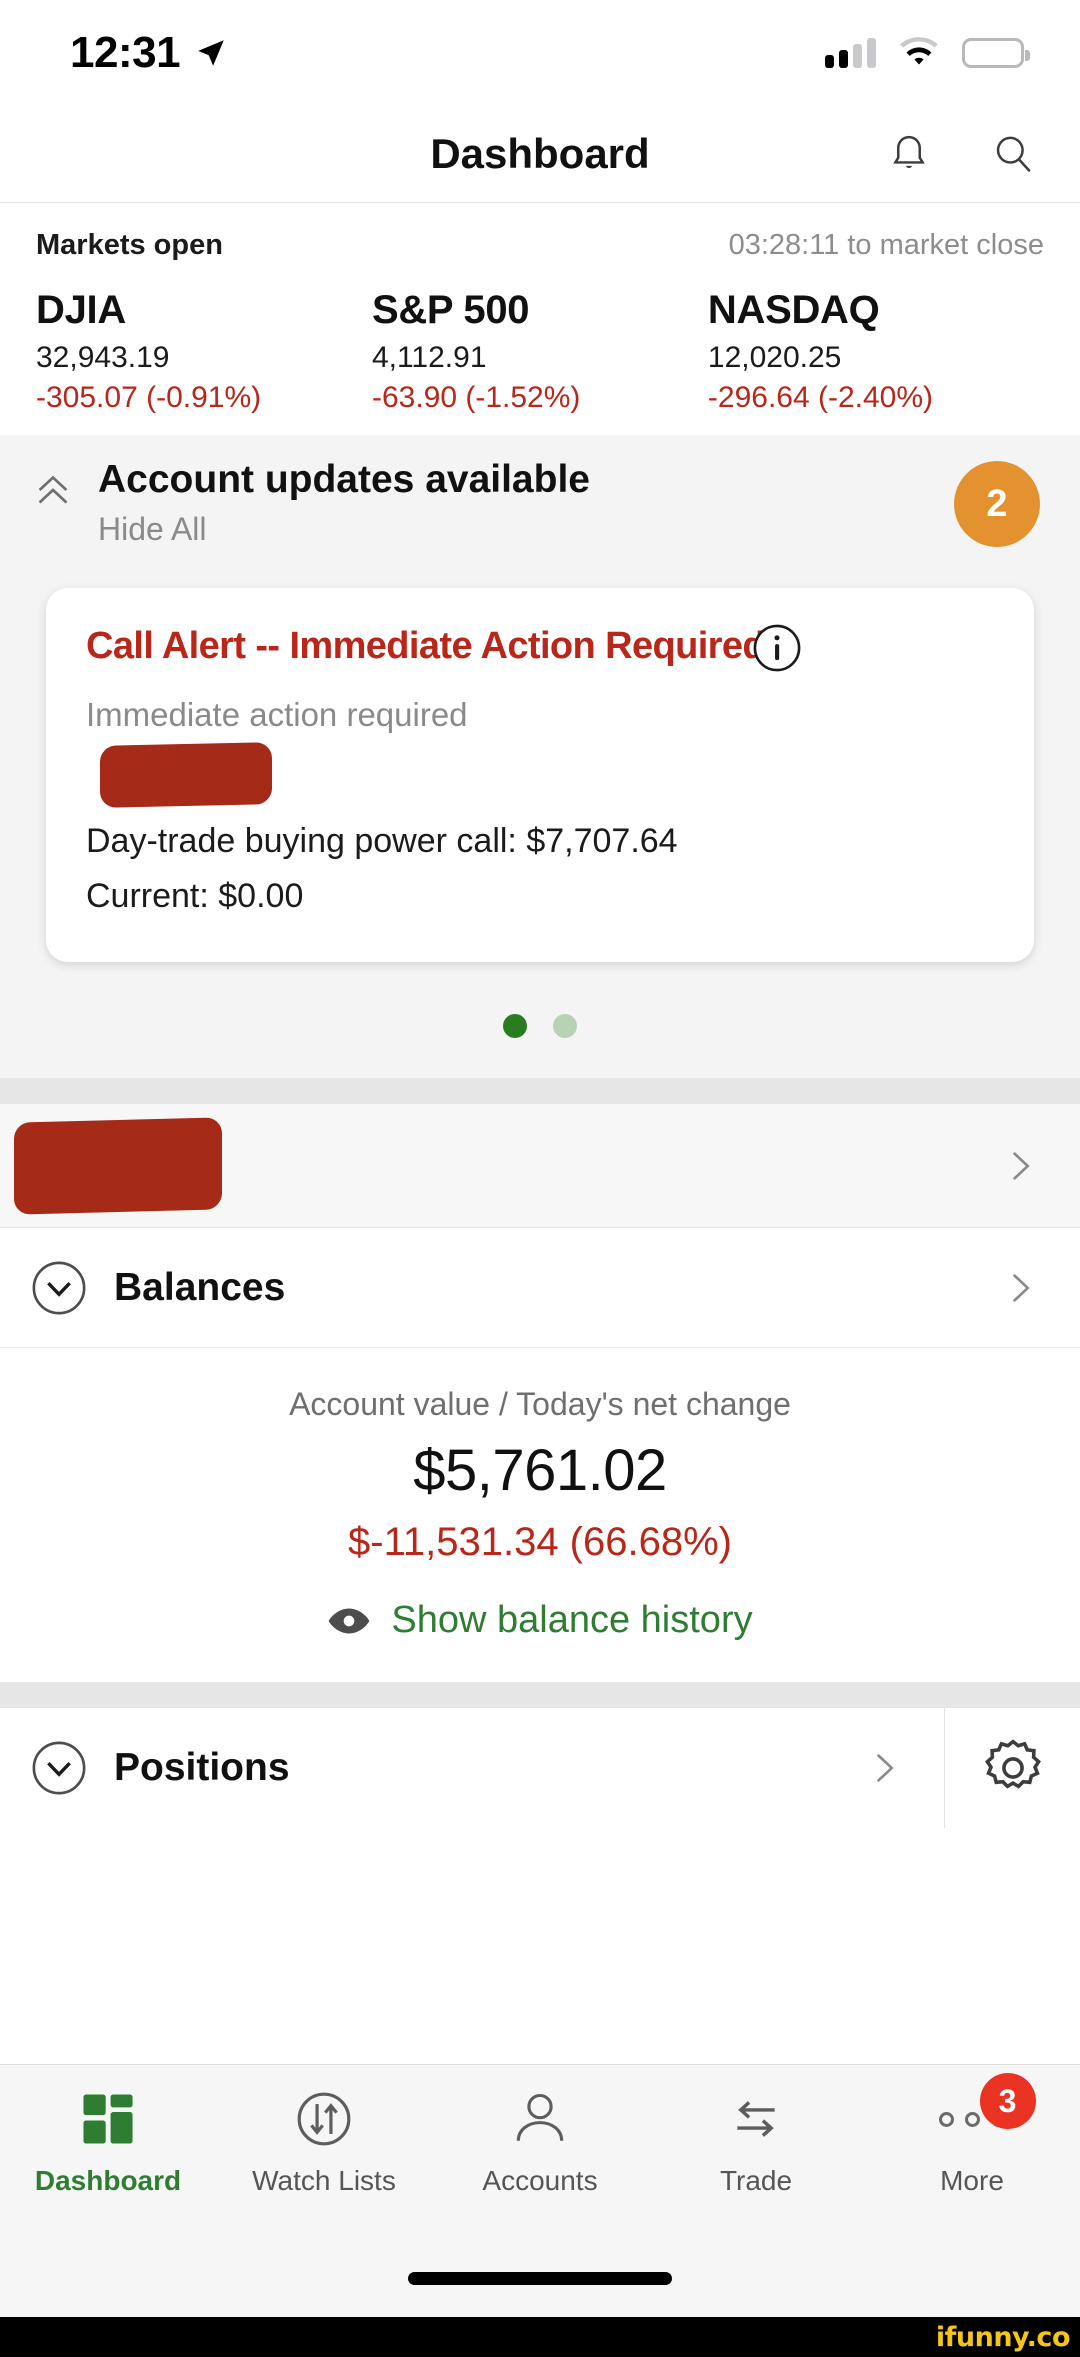  What do you see at coordinates (540, 2337) in the screenshot?
I see `watermark-bar: ifunny.co` at bounding box center [540, 2337].